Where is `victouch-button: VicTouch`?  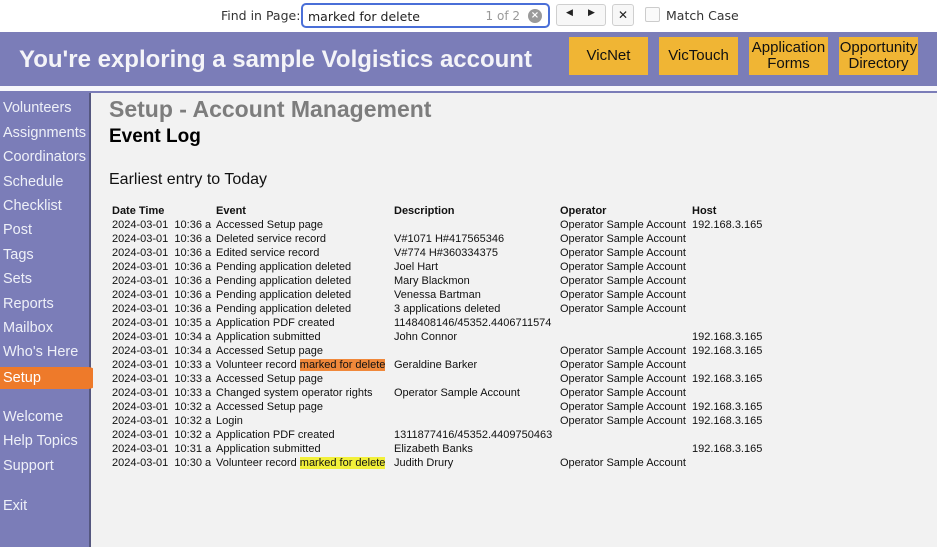 victouch-button: VicTouch is located at coordinates (698, 56).